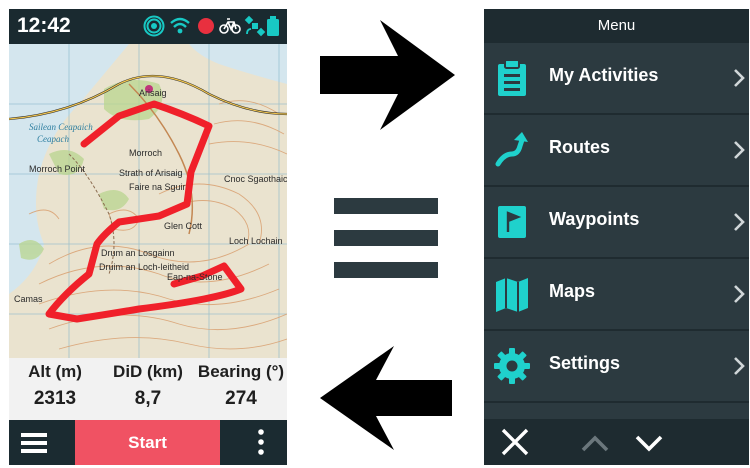 The image size is (750, 468). Describe the element at coordinates (595, 443) in the screenshot. I see `chevron-up-icon` at that location.